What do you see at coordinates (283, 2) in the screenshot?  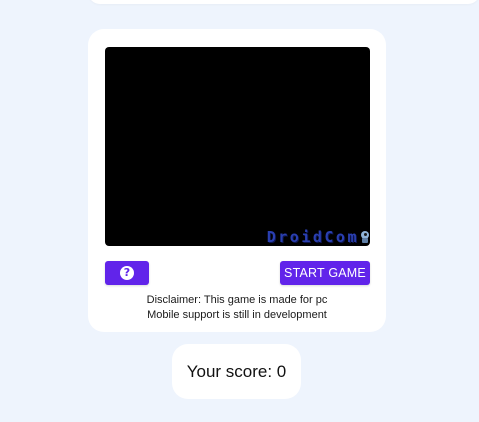 I see `top-card` at bounding box center [283, 2].